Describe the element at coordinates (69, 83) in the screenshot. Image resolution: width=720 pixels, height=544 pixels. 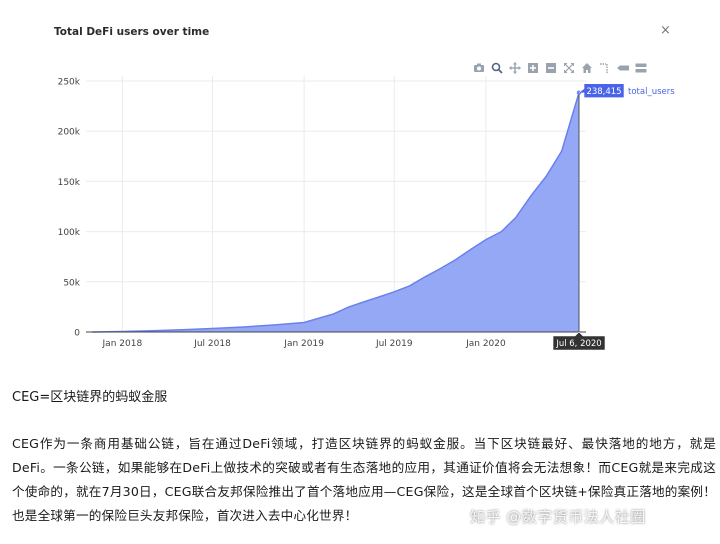
I see `y-tick-label: 250k` at that location.